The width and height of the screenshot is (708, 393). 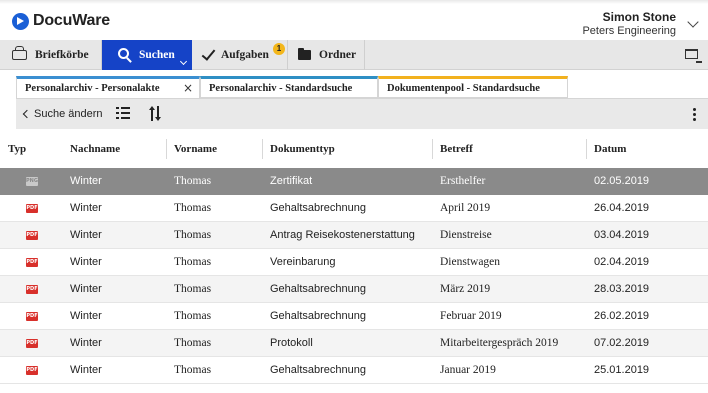 What do you see at coordinates (468, 370) in the screenshot?
I see `cell-betreff: Januar 2019` at bounding box center [468, 370].